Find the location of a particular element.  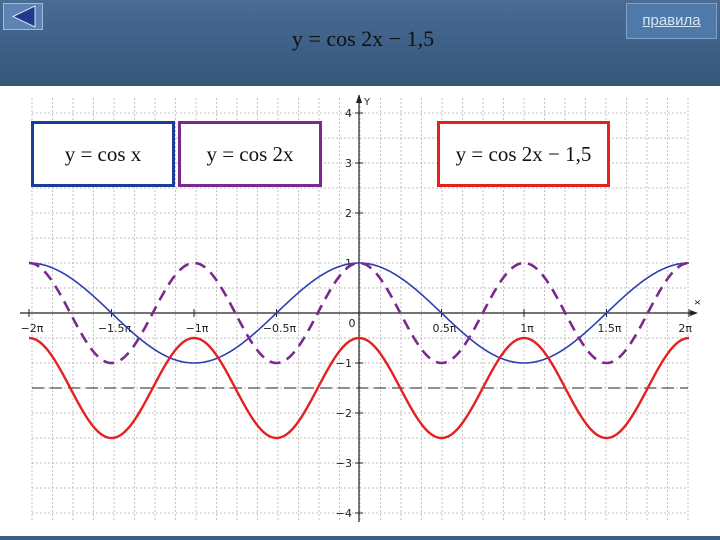

x-tick-label: −1.5π is located at coordinates (115, 328).